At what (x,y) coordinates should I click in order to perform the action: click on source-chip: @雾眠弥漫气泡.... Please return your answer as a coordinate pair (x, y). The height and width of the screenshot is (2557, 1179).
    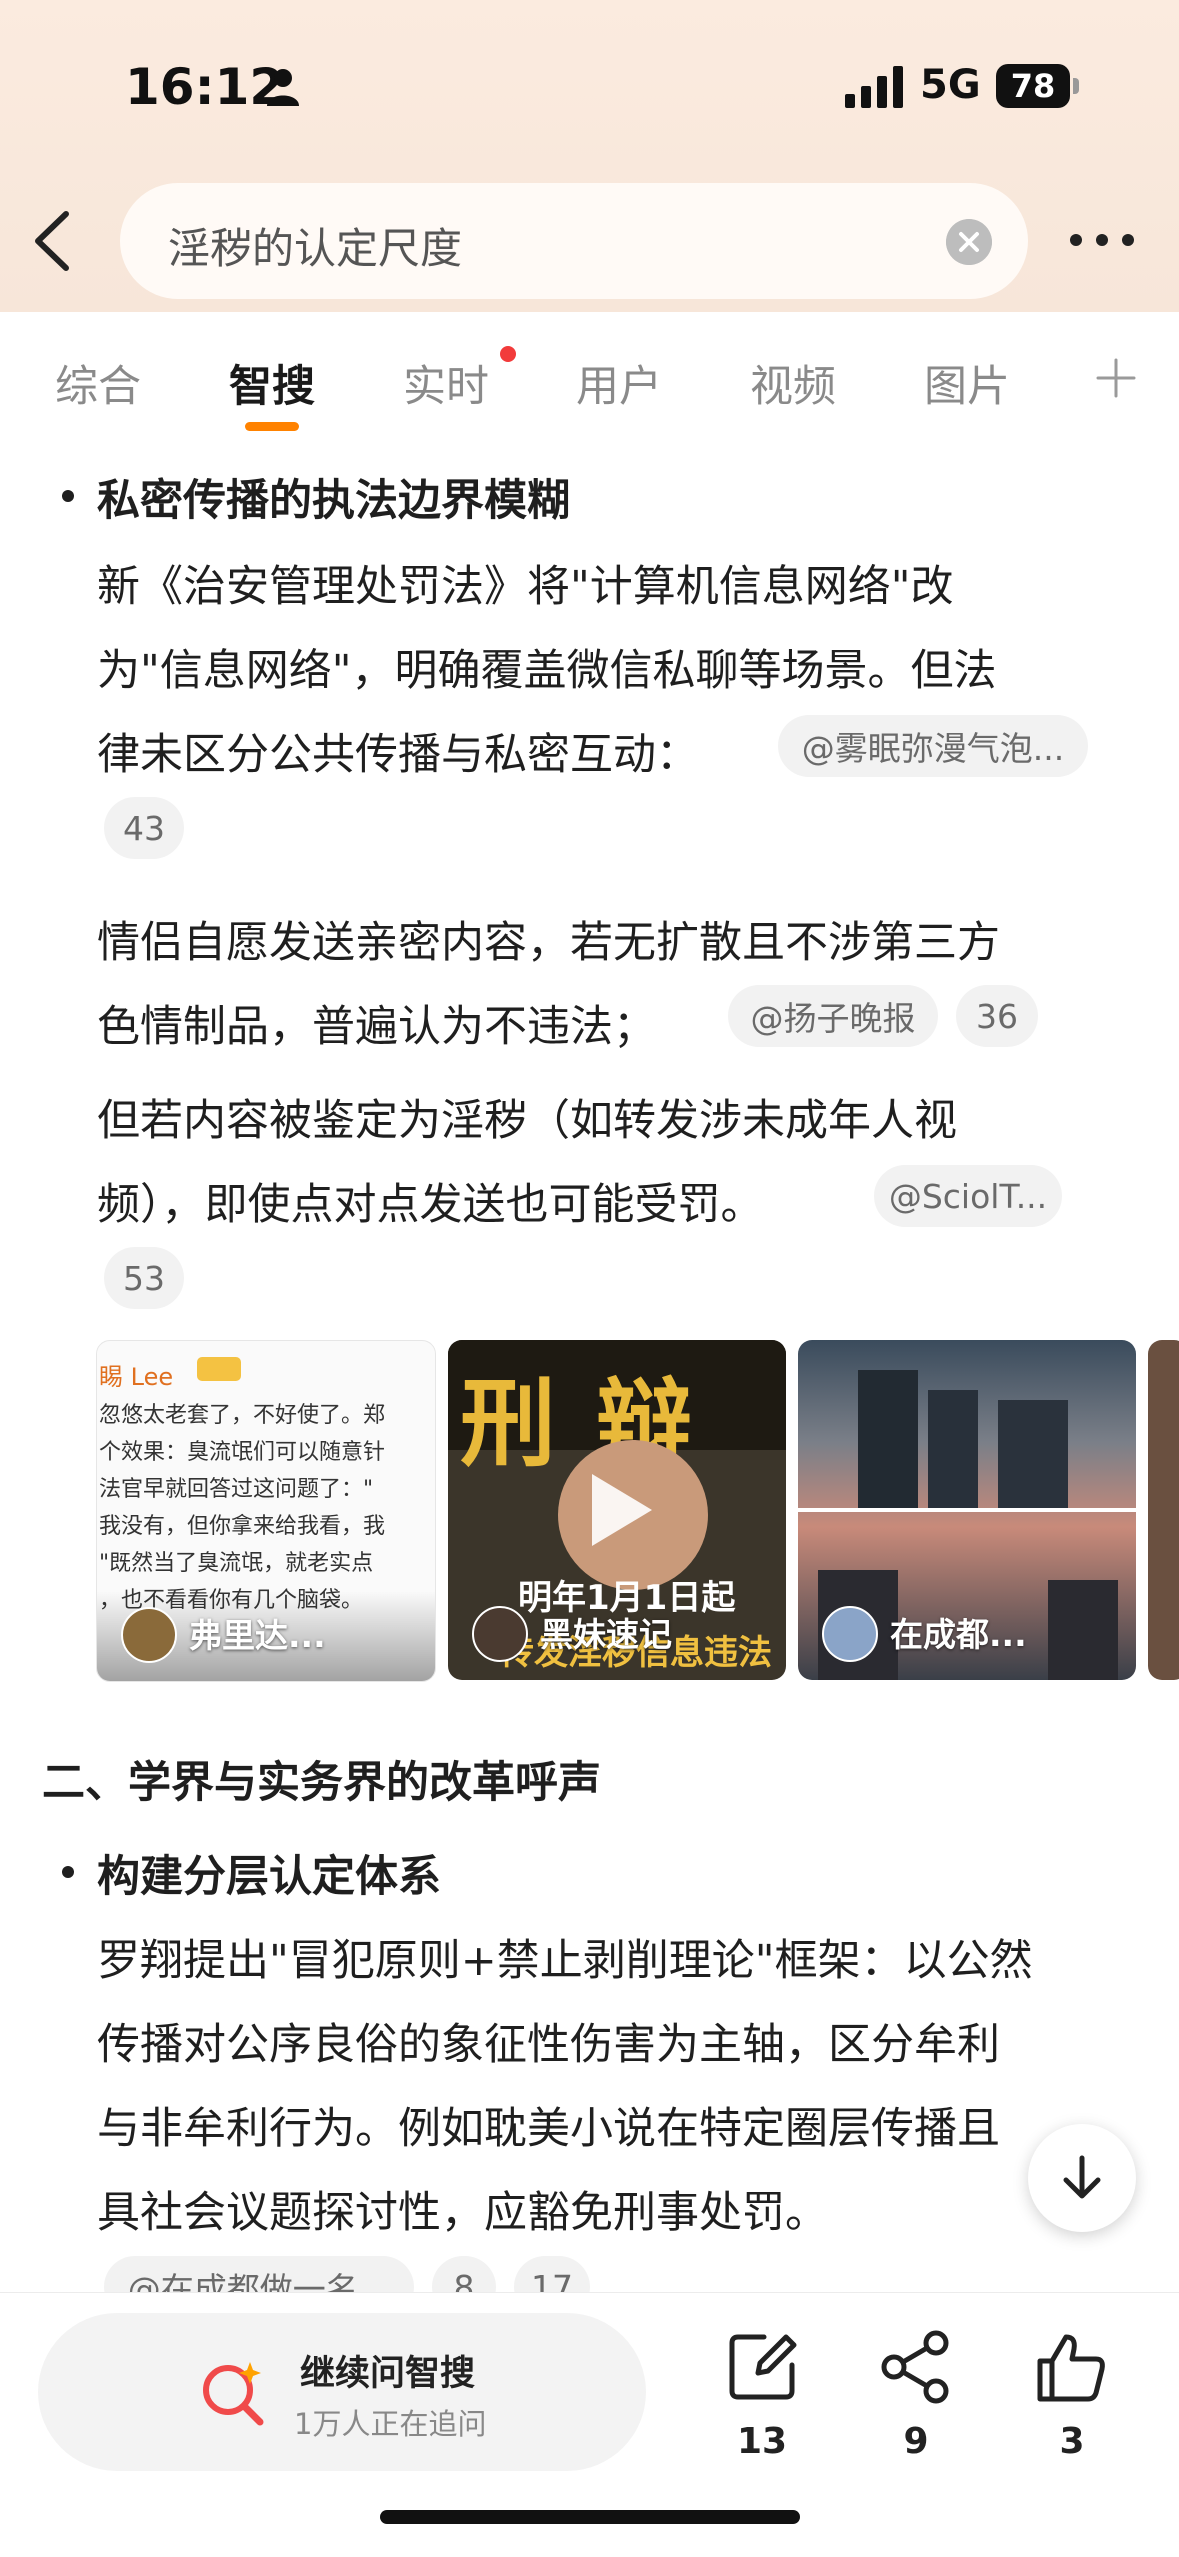
    Looking at the image, I should click on (933, 746).